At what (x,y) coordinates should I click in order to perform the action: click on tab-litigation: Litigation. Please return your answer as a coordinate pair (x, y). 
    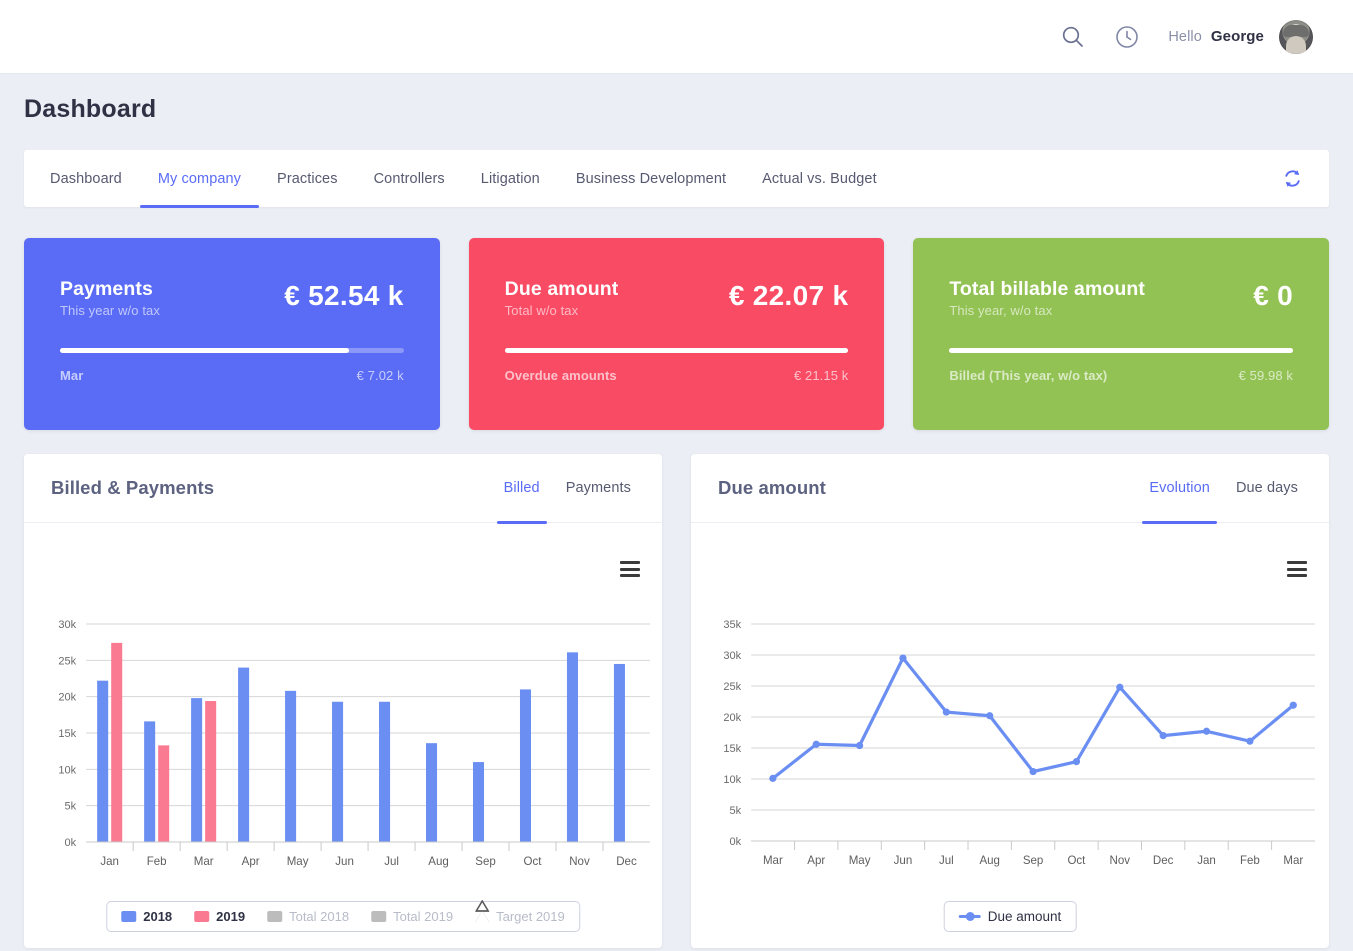
    Looking at the image, I should click on (510, 178).